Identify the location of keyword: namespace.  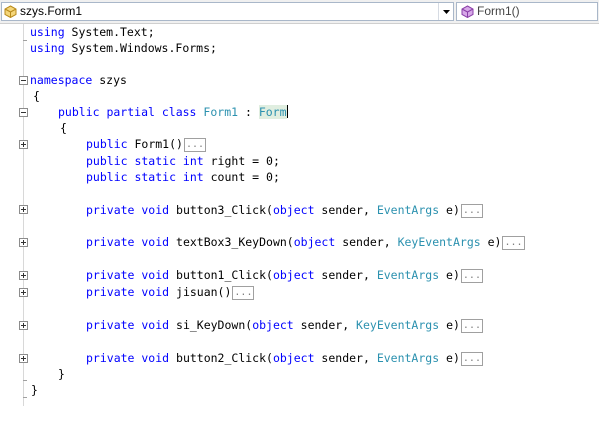
(61, 80).